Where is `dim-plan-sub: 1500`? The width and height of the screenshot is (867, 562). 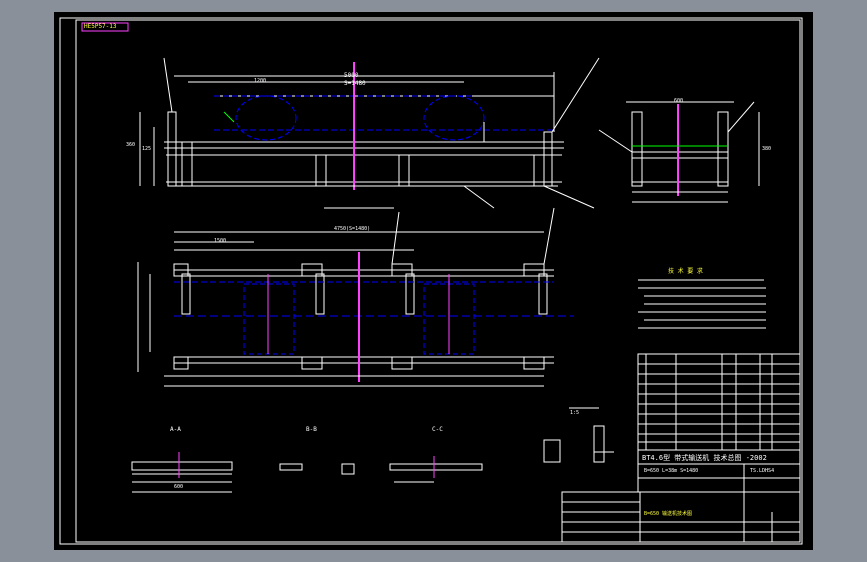
dim-plan-sub: 1500 is located at coordinates (220, 241).